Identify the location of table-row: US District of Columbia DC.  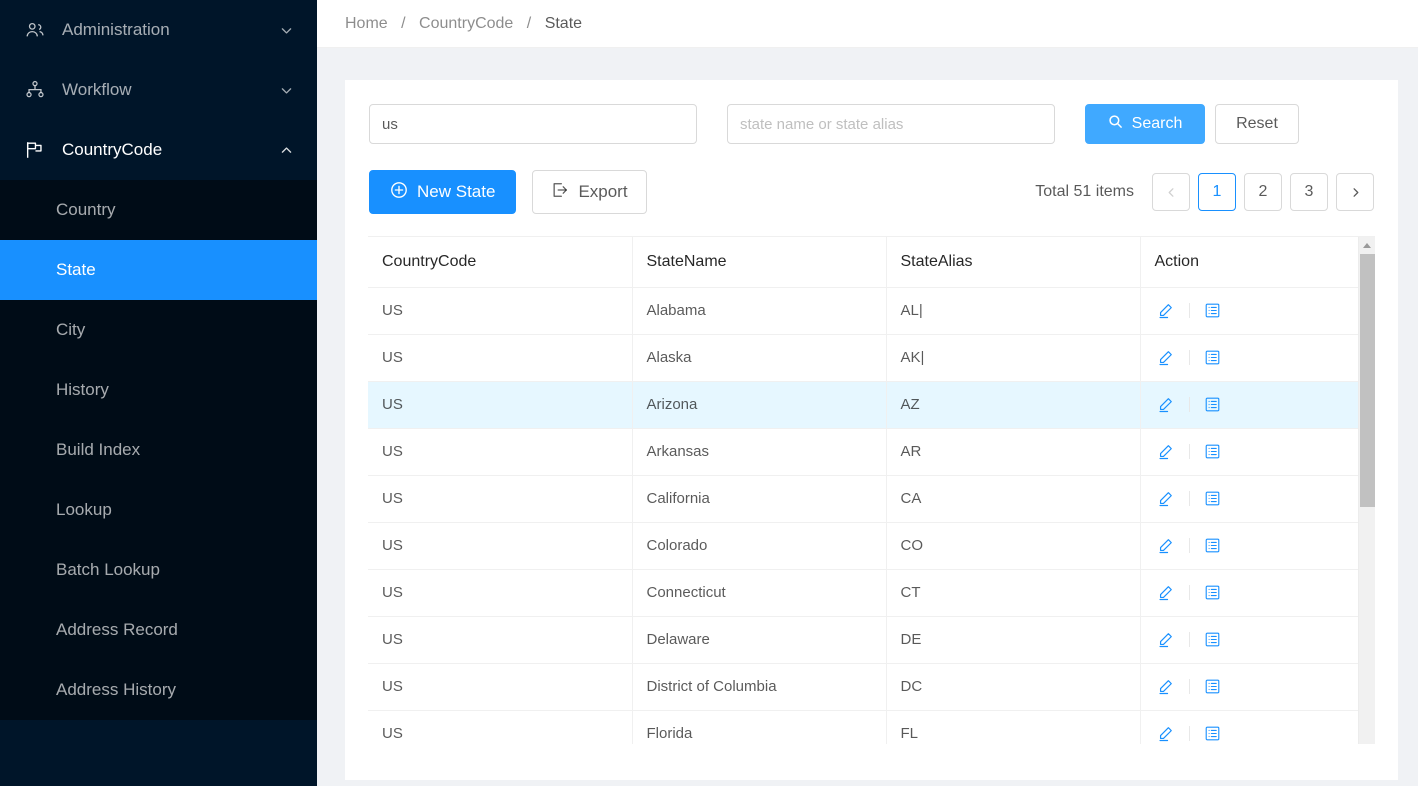
(871, 687).